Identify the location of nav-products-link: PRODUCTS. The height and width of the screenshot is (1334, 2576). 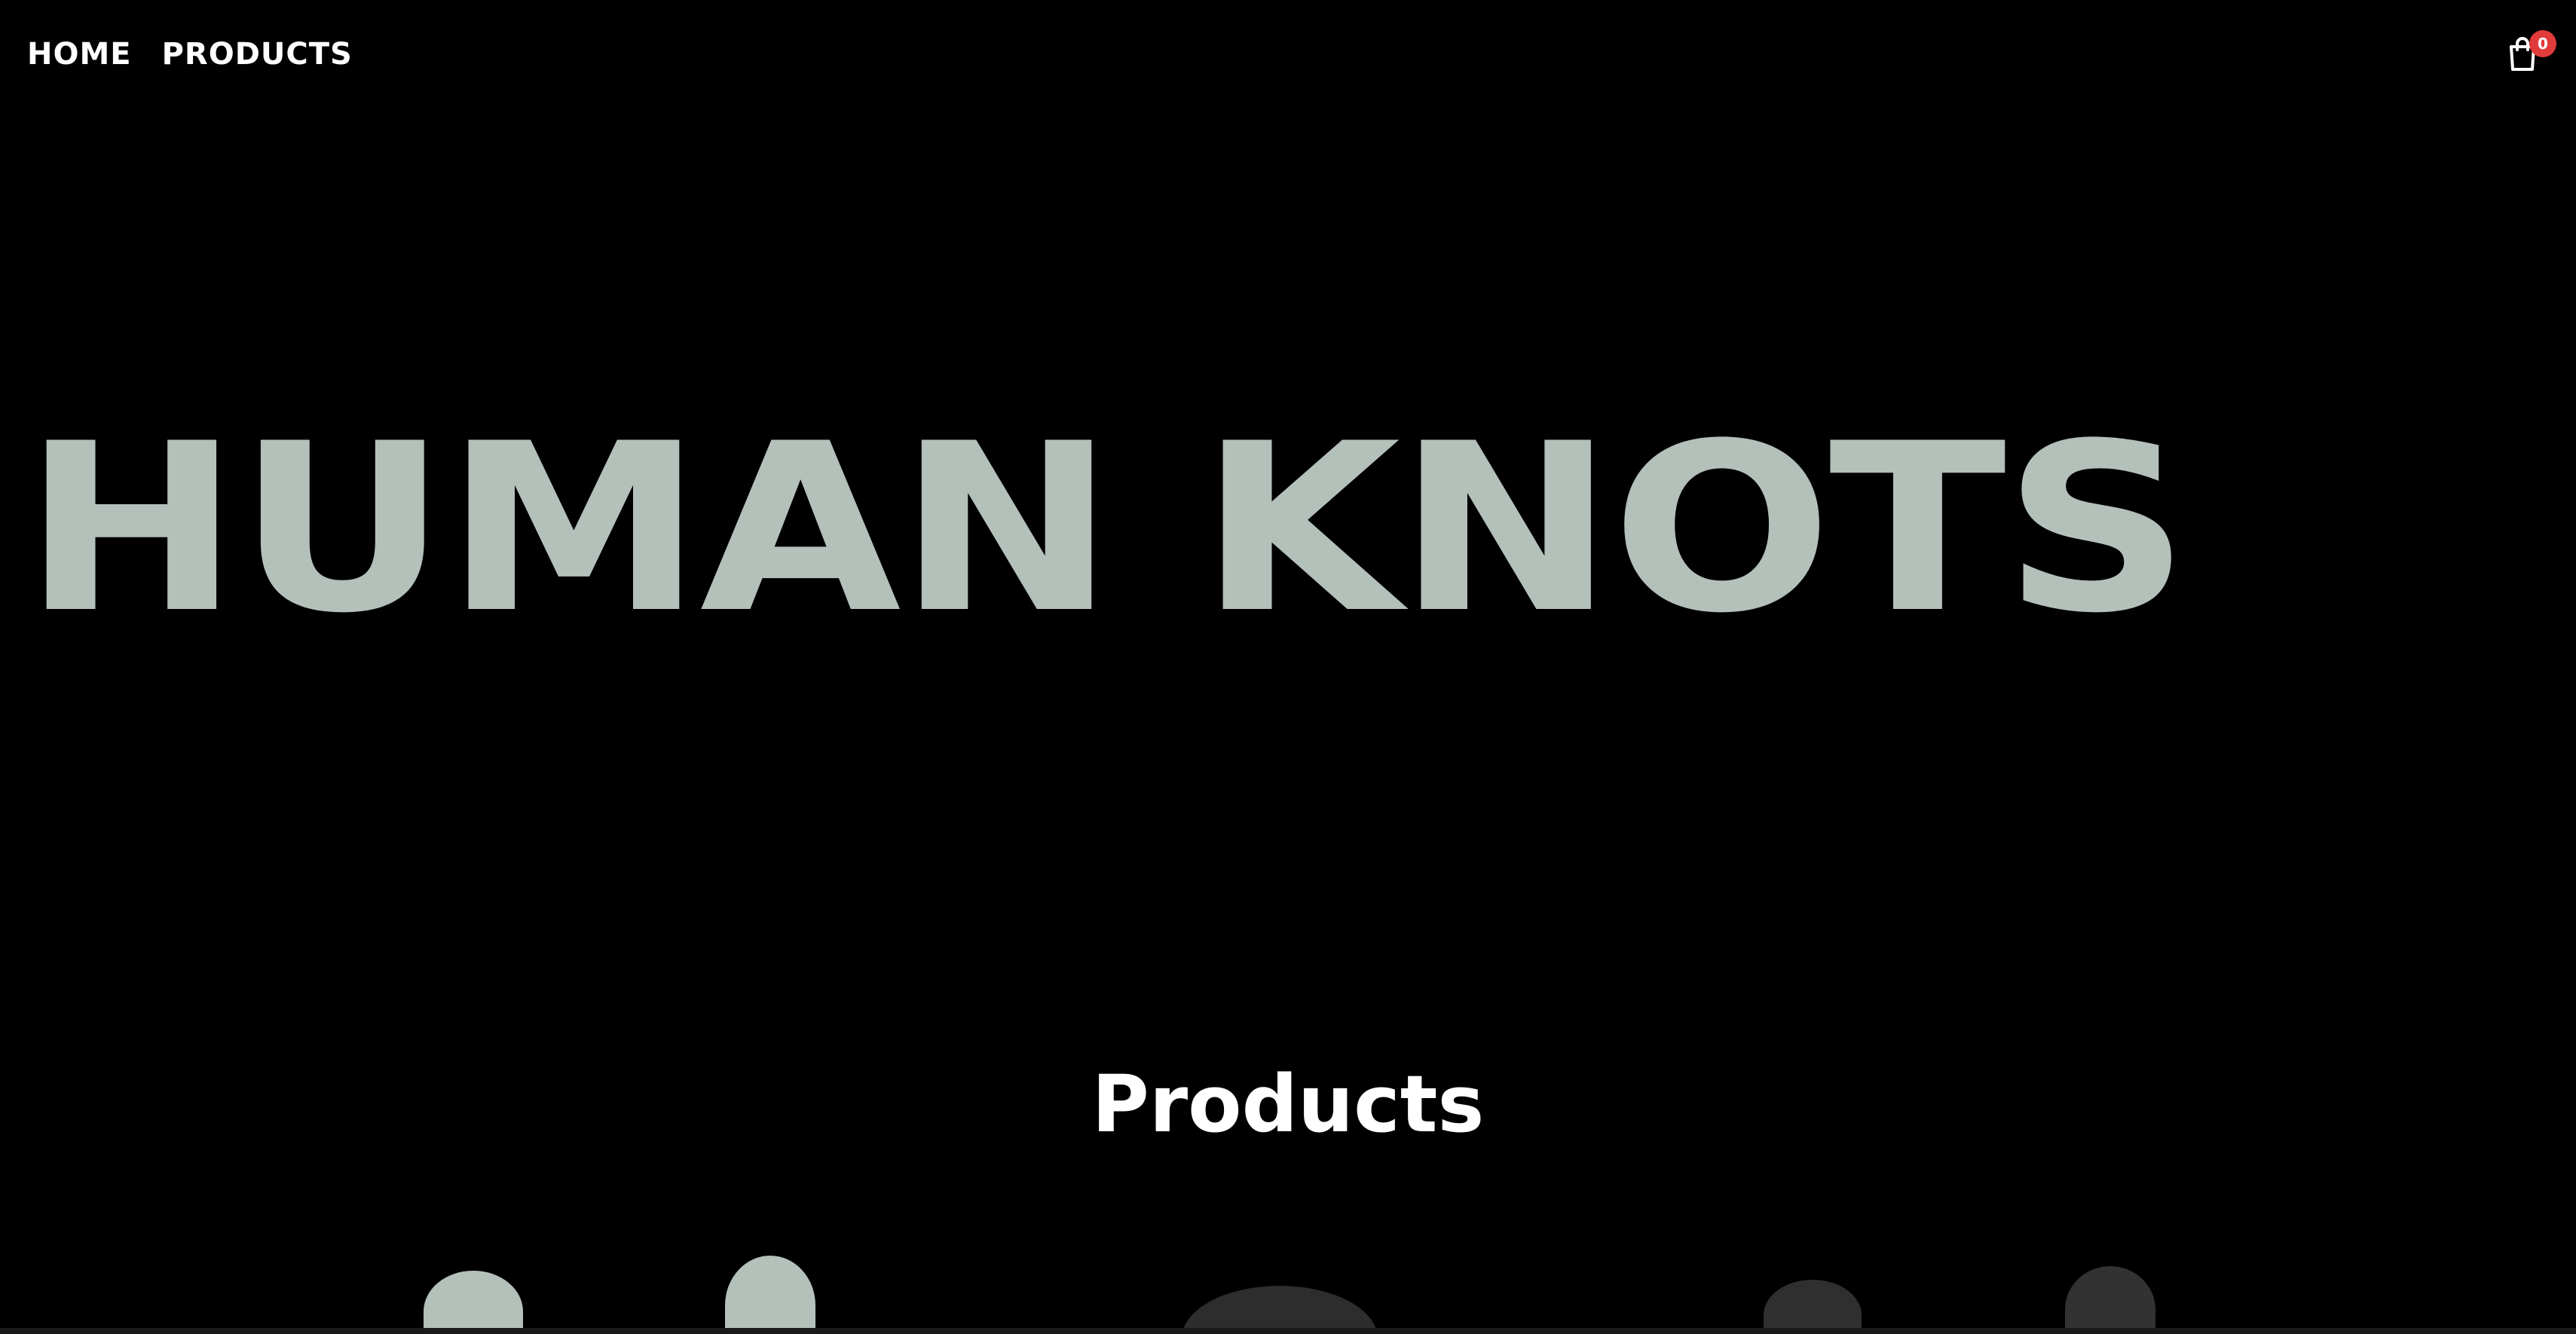
(257, 54).